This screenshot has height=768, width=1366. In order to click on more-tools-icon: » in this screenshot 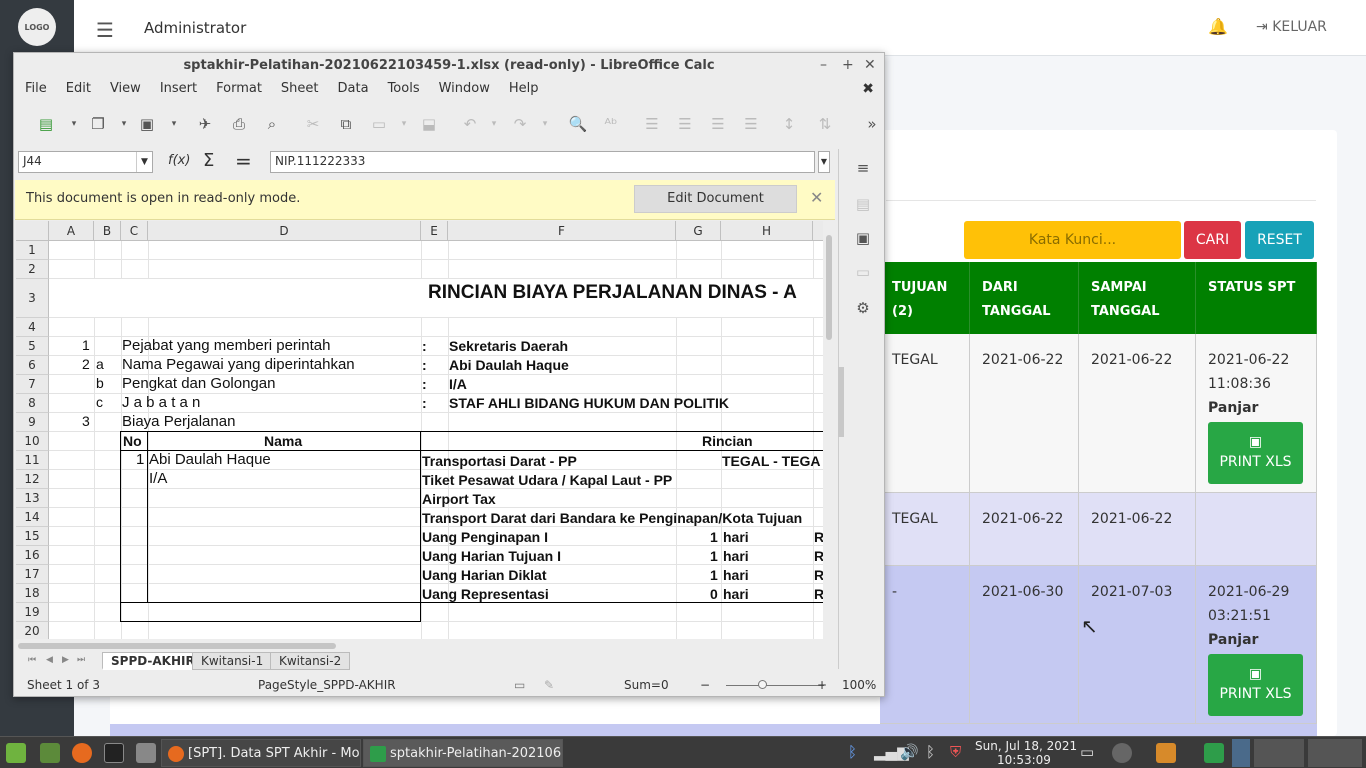, I will do `click(872, 124)`.